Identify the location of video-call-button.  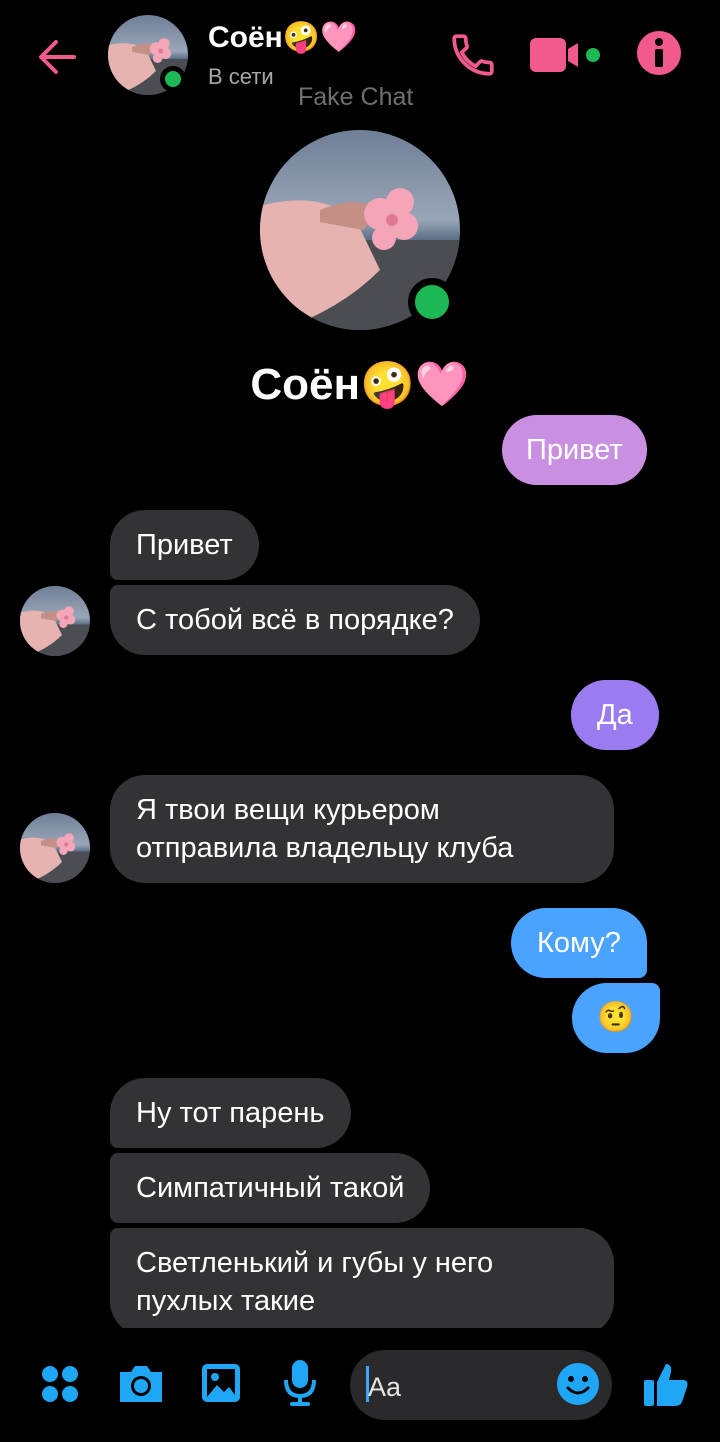
(566, 55).